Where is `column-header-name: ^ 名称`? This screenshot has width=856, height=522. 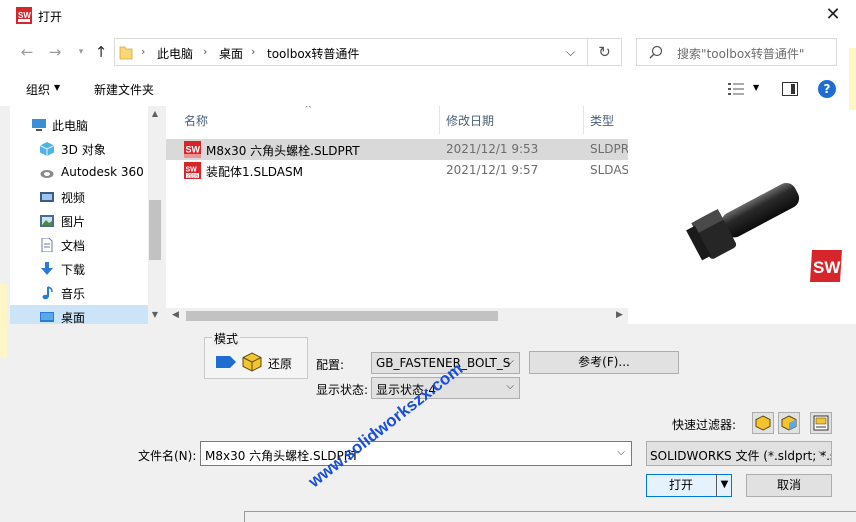 column-header-name: ^ 名称 is located at coordinates (303, 120).